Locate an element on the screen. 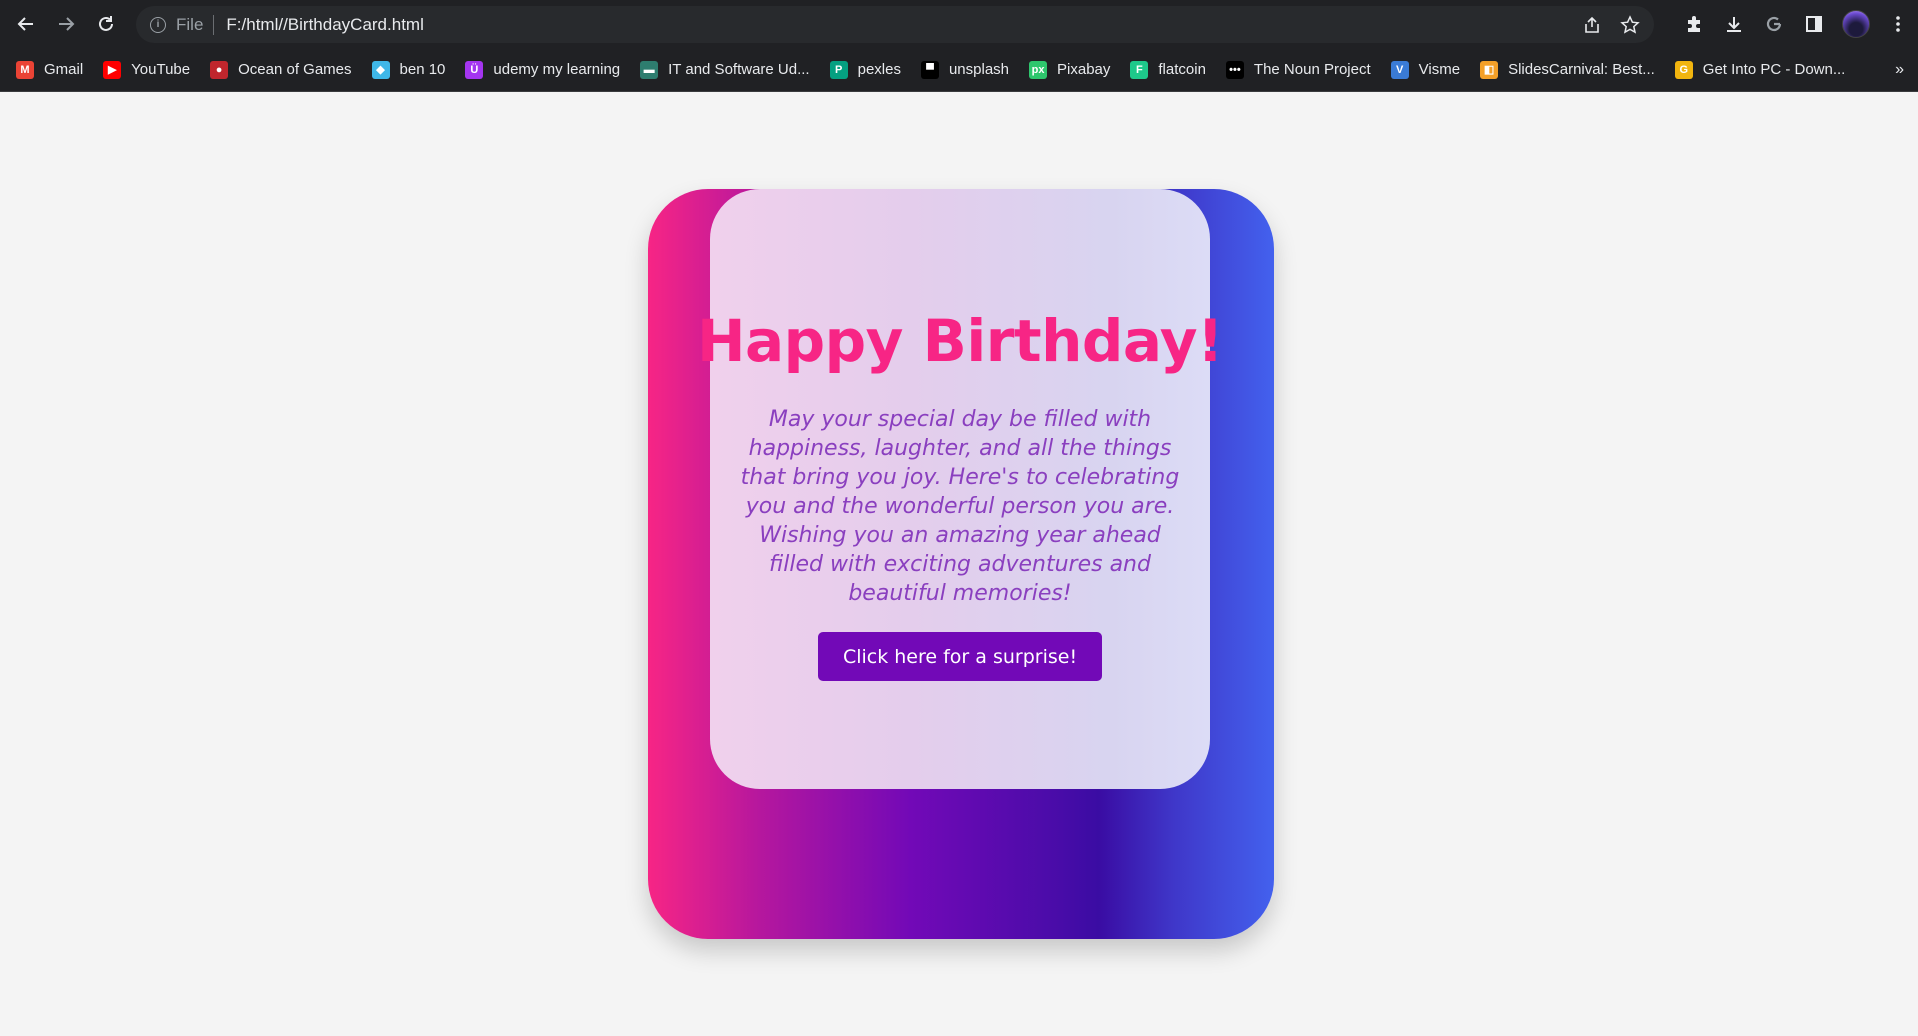 The height and width of the screenshot is (1036, 1918). download-icon is located at coordinates (1734, 24).